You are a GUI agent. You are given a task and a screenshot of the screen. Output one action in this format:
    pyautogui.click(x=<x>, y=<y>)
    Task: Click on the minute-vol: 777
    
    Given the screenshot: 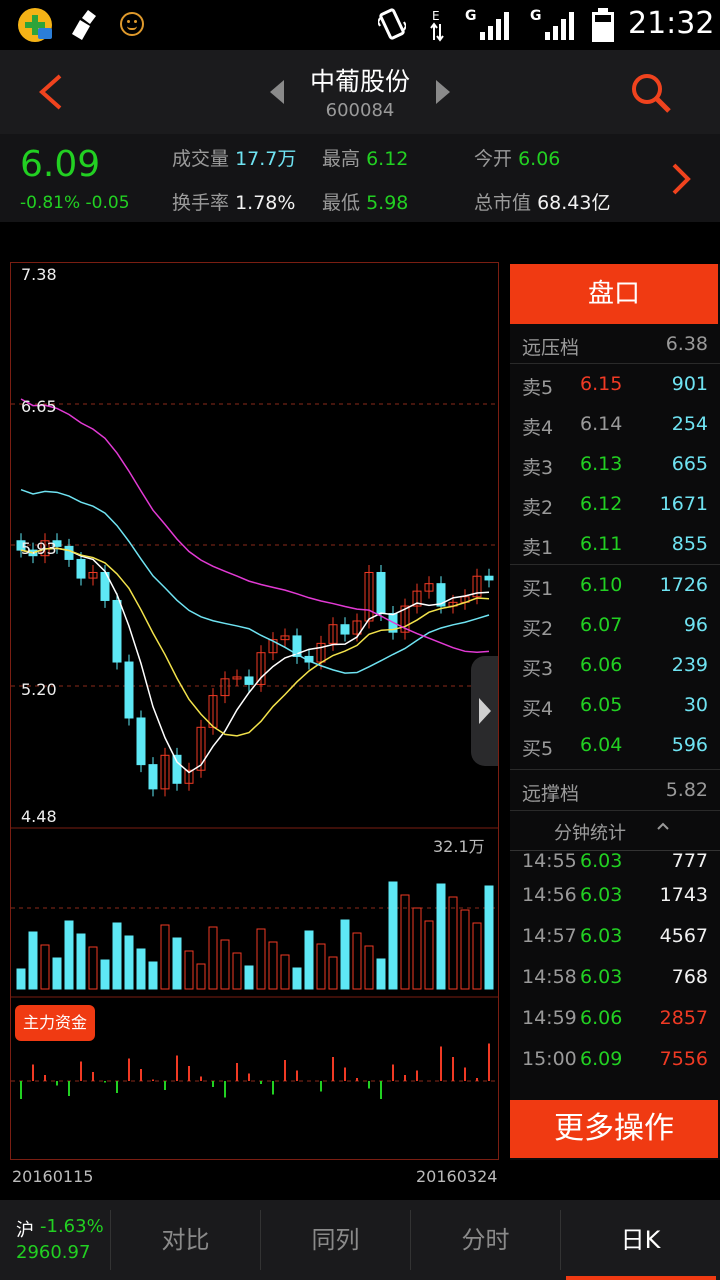 What is the action you would take?
    pyautogui.click(x=689, y=861)
    